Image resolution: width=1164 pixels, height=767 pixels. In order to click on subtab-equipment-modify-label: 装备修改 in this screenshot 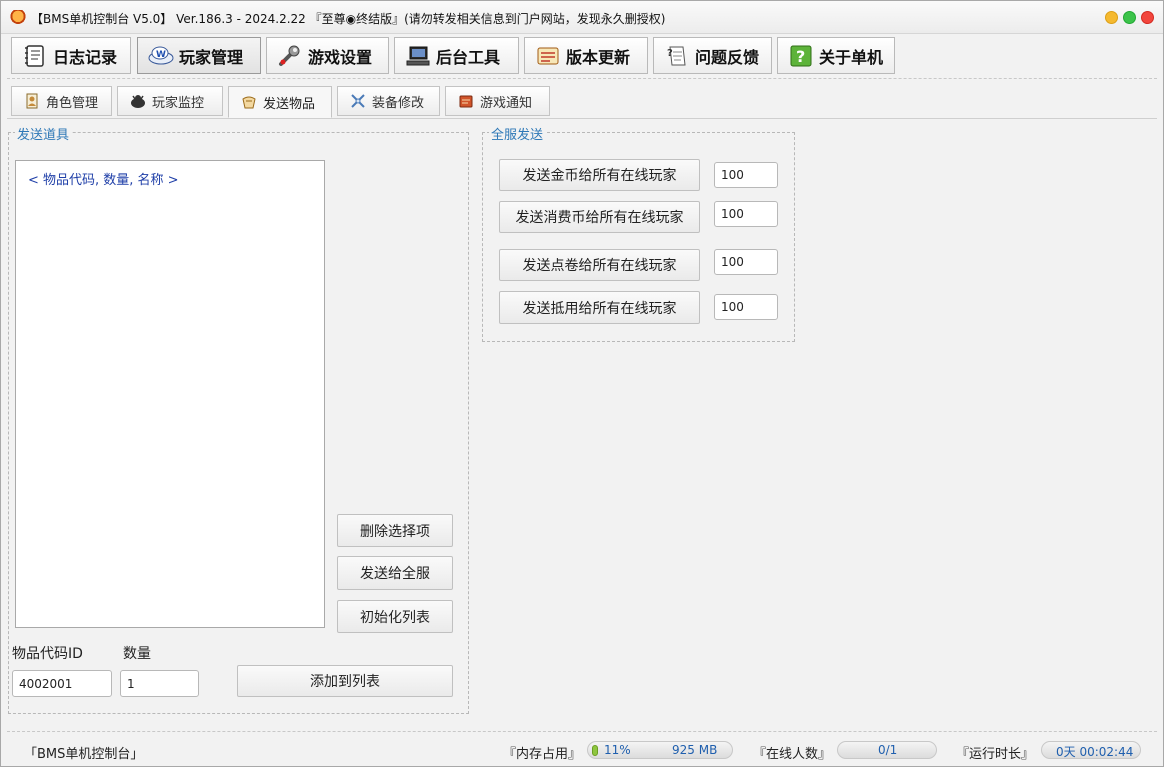, I will do `click(398, 103)`.